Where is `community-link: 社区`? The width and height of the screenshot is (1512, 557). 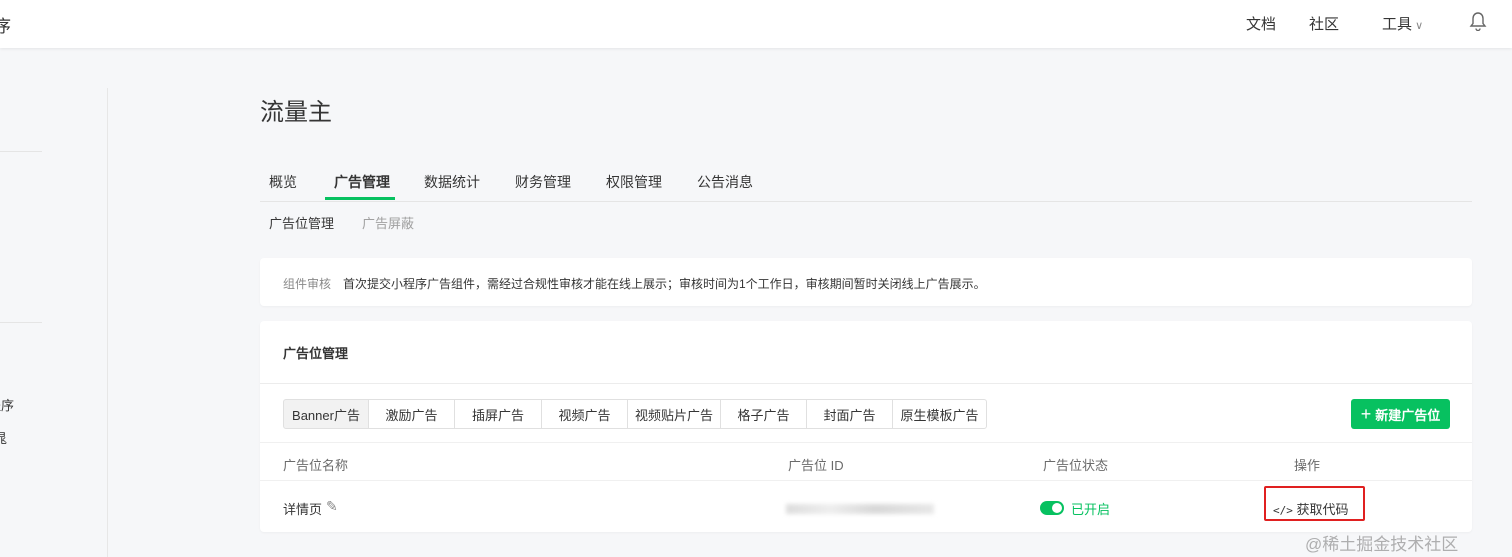
community-link: 社区 is located at coordinates (1324, 23).